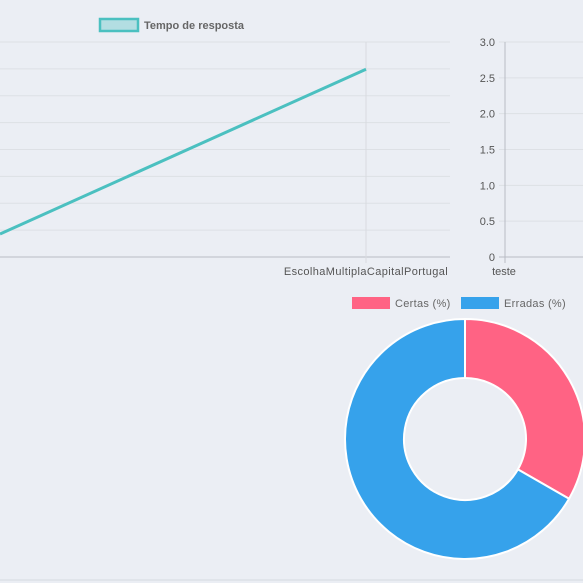 This screenshot has width=583, height=583. What do you see at coordinates (487, 79) in the screenshot?
I see `y-tick-label: 2.5` at bounding box center [487, 79].